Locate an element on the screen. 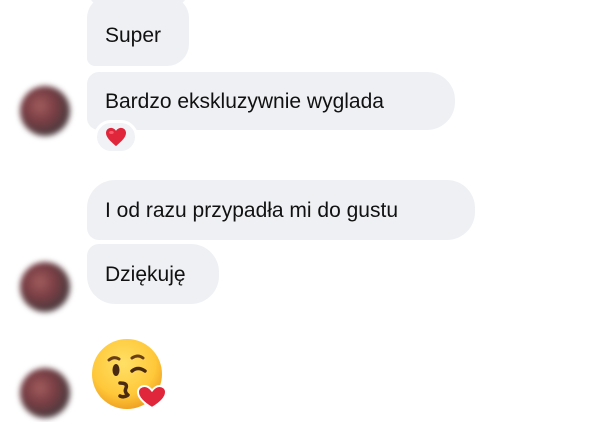 Image resolution: width=600 pixels, height=422 pixels. message-text: Super is located at coordinates (133, 35).